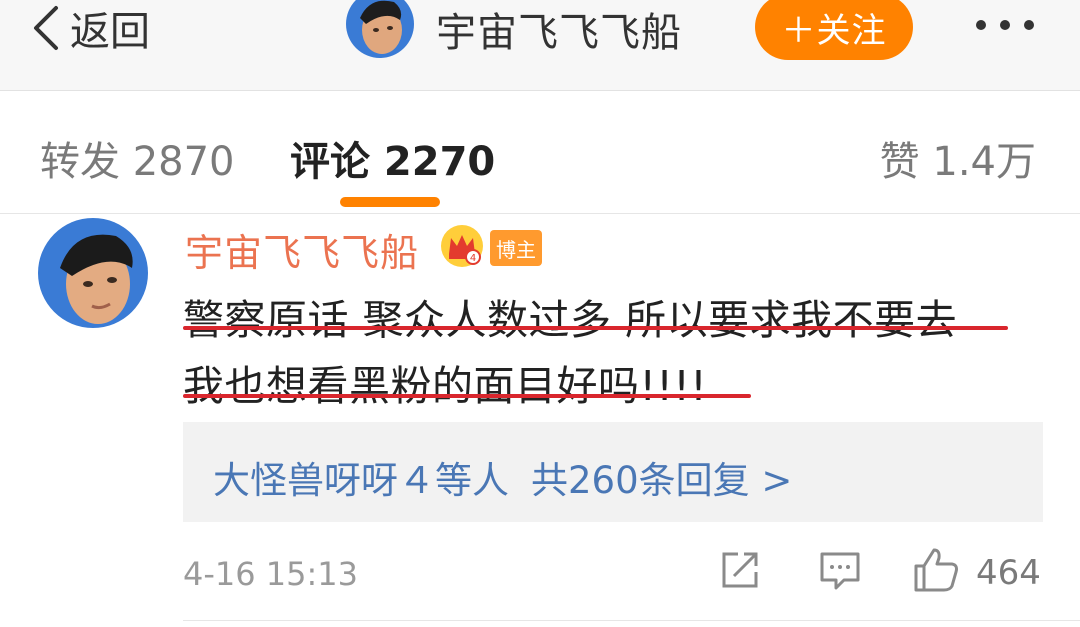  I want to click on reply-count: 共260条回复 >, so click(662, 480).